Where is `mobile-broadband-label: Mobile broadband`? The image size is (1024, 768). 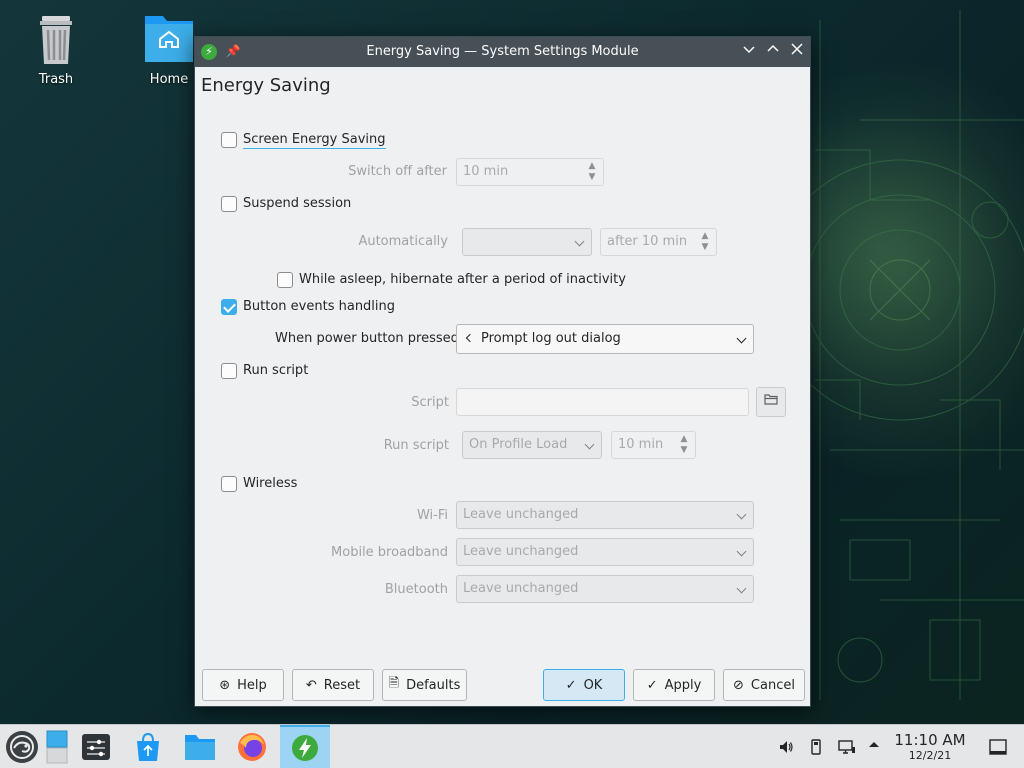 mobile-broadband-label: Mobile broadband is located at coordinates (389, 552).